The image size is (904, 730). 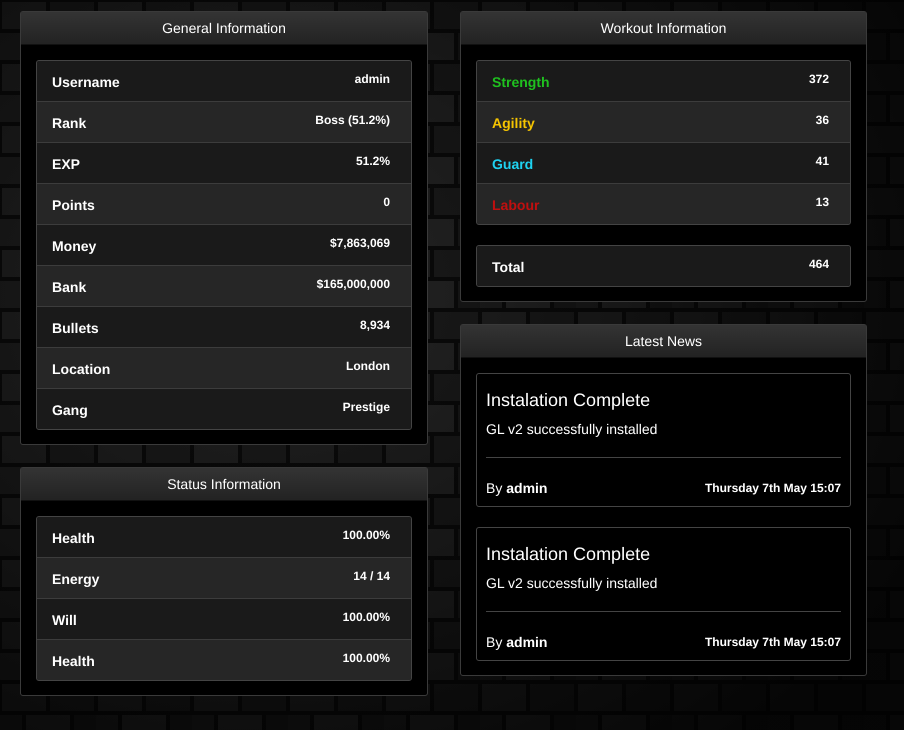 What do you see at coordinates (371, 576) in the screenshot?
I see `stat-value: 14 / 14` at bounding box center [371, 576].